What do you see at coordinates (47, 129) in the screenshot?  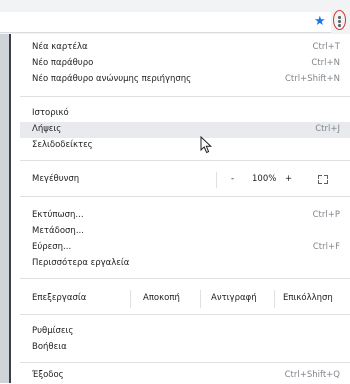 I see `menu-item-label: Λήψεις` at bounding box center [47, 129].